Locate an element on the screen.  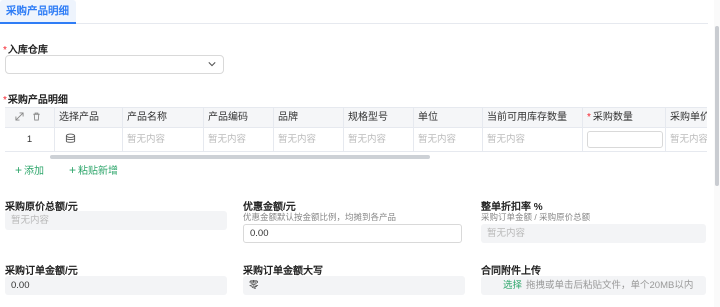
add-row-label: 添加 is located at coordinates (34, 171).